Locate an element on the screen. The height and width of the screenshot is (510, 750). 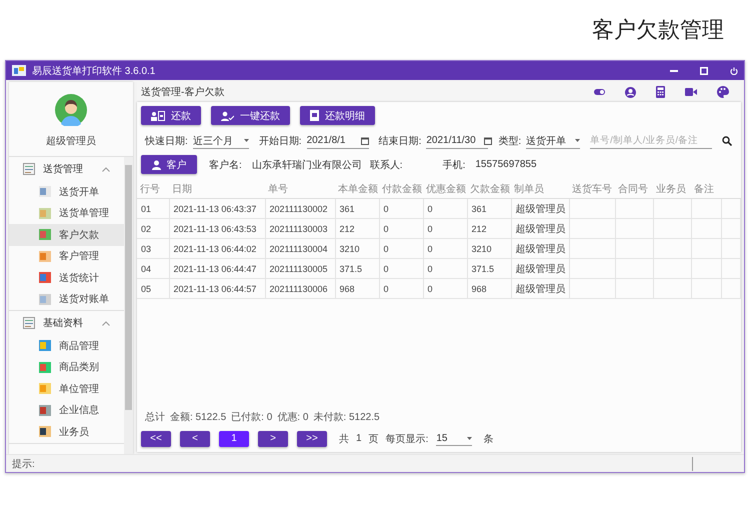
table-cell: 202111130005 is located at coordinates (299, 269).